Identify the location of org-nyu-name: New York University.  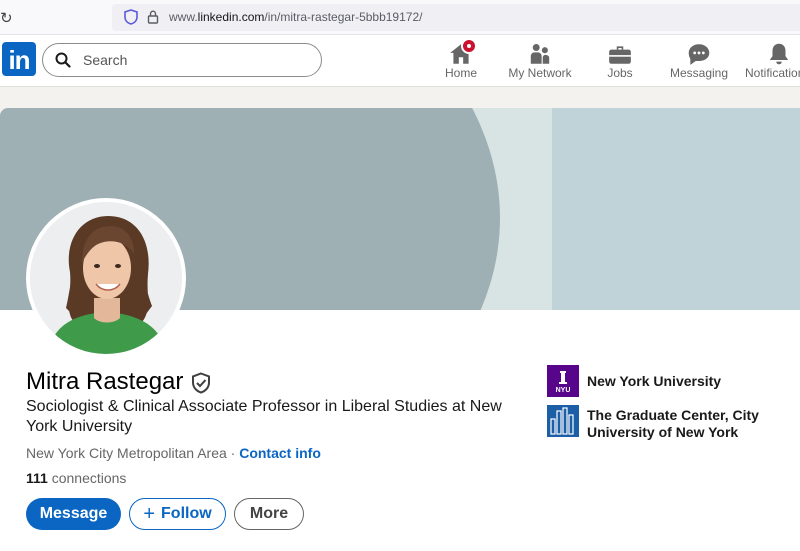
(654, 381).